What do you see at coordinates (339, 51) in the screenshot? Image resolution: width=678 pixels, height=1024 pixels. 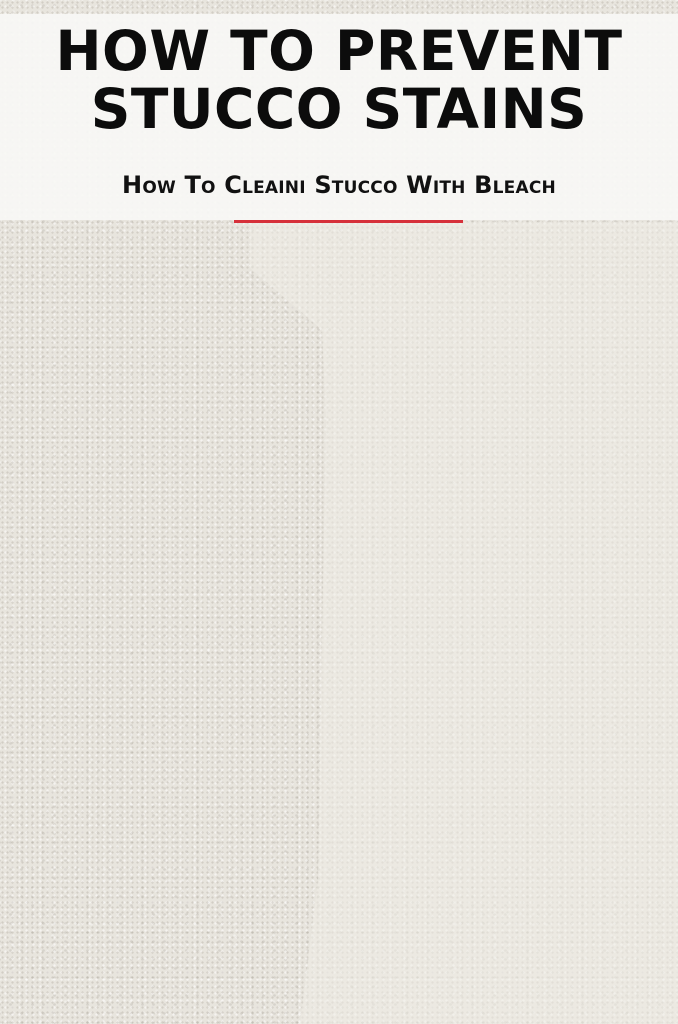 I see `title-line-1: HOW TO PREVENT` at bounding box center [339, 51].